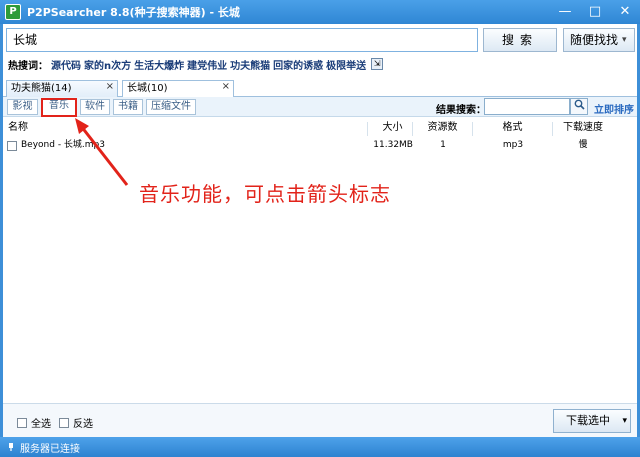 The width and height of the screenshot is (640, 457). What do you see at coordinates (320, 12) in the screenshot?
I see `title-bar: P P2PSearcher 8.8(种子搜索神器) - 长城 — □ ✕` at bounding box center [320, 12].